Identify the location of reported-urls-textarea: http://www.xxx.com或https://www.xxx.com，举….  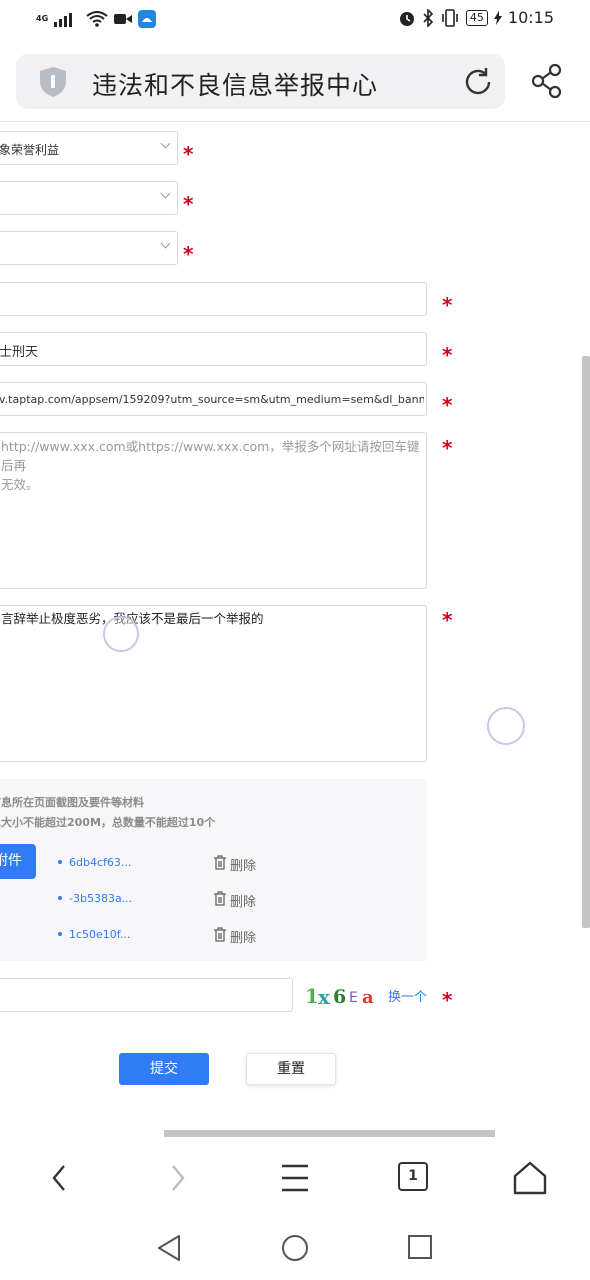
(213, 510).